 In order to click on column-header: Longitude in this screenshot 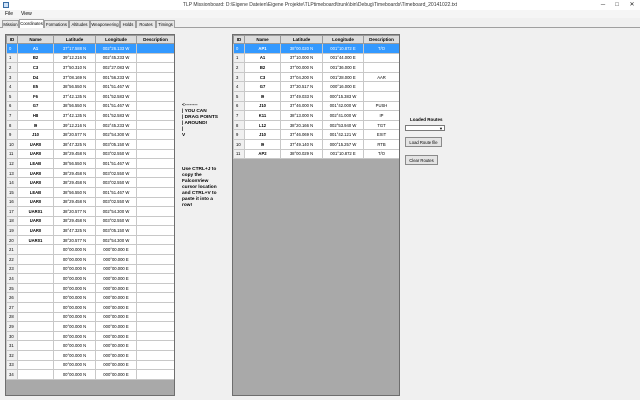, I will do `click(343, 39)`.